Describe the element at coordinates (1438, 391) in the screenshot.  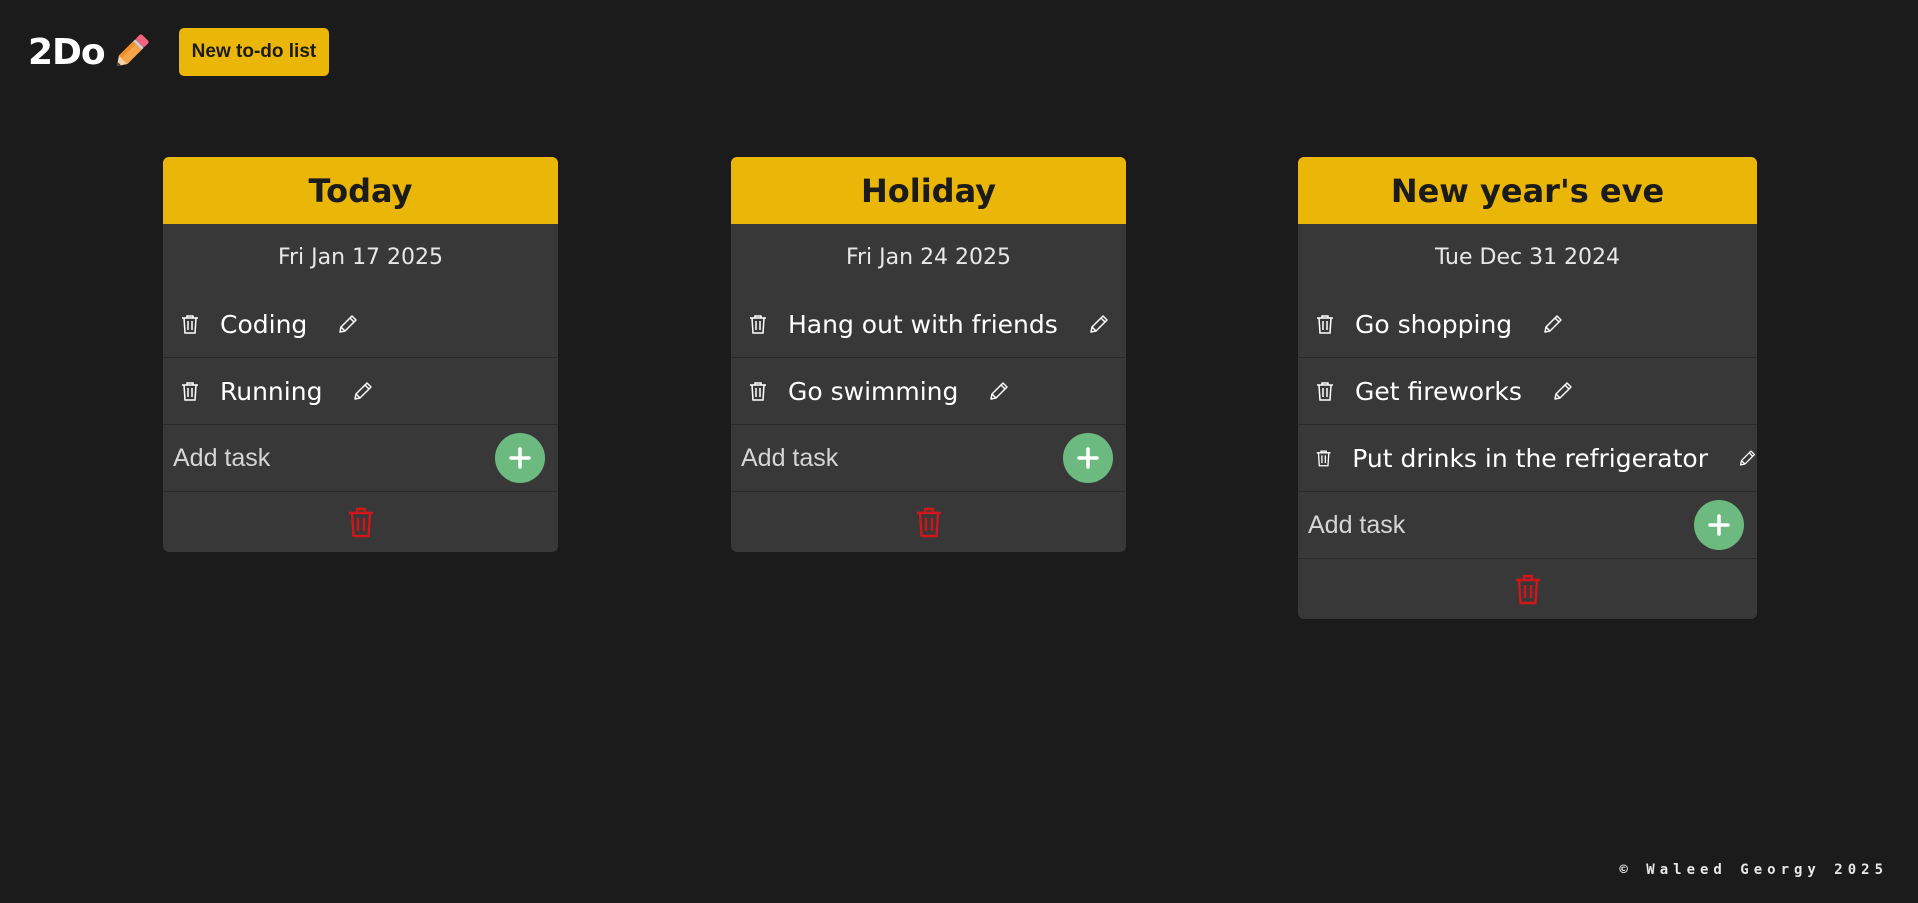
I see `task-label: Get fireworks` at that location.